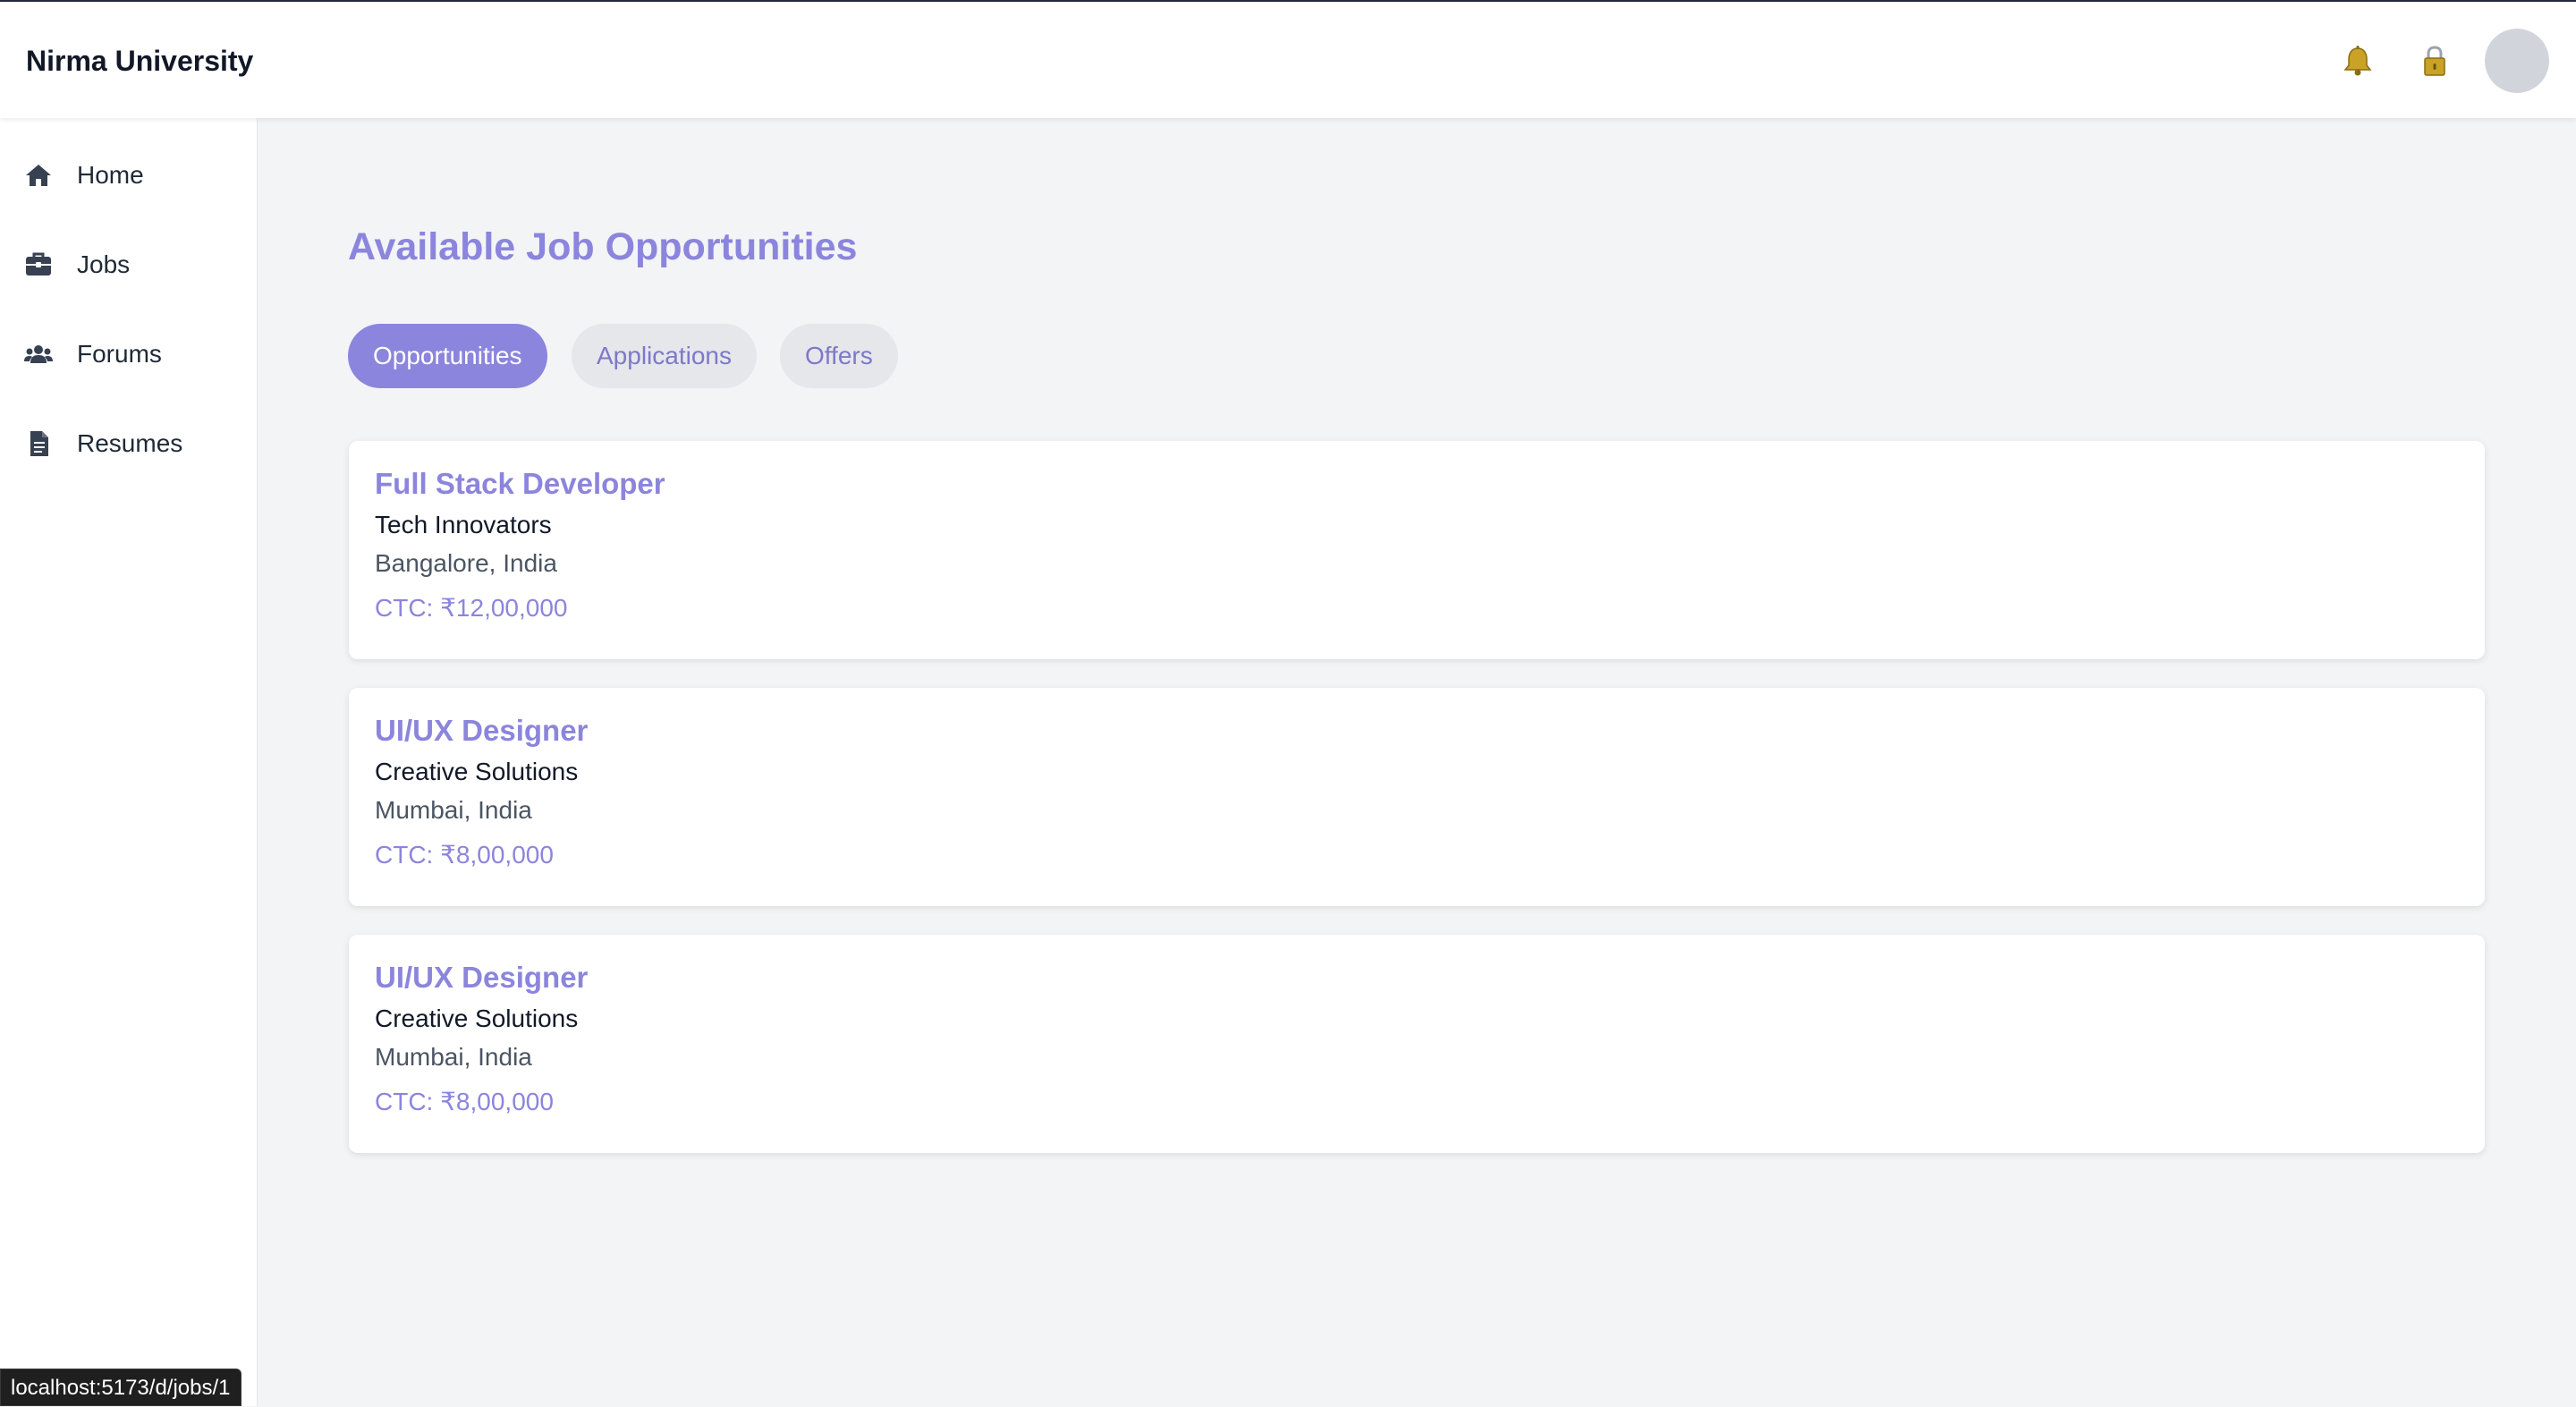  Describe the element at coordinates (119, 354) in the screenshot. I see `sidebar-item-label: Forums` at that location.